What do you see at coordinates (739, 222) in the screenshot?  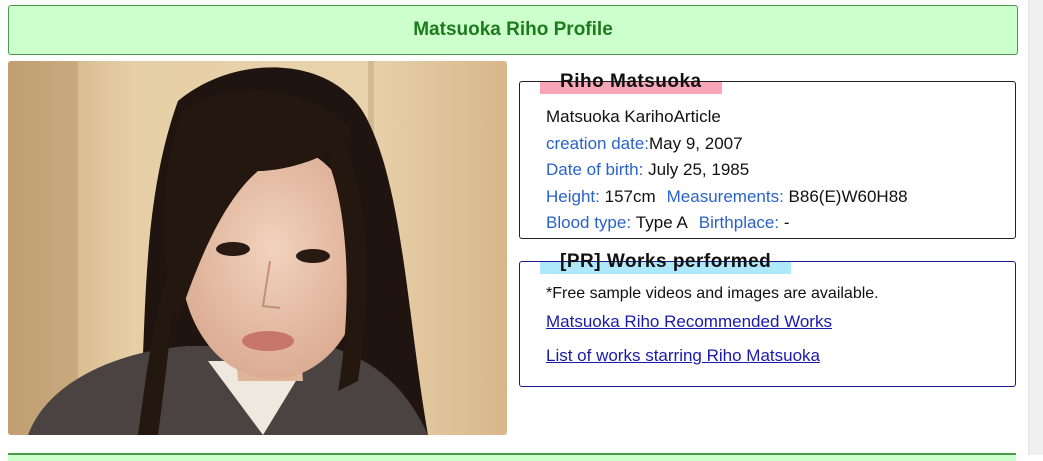 I see `birthplace-label: Birthplace:` at bounding box center [739, 222].